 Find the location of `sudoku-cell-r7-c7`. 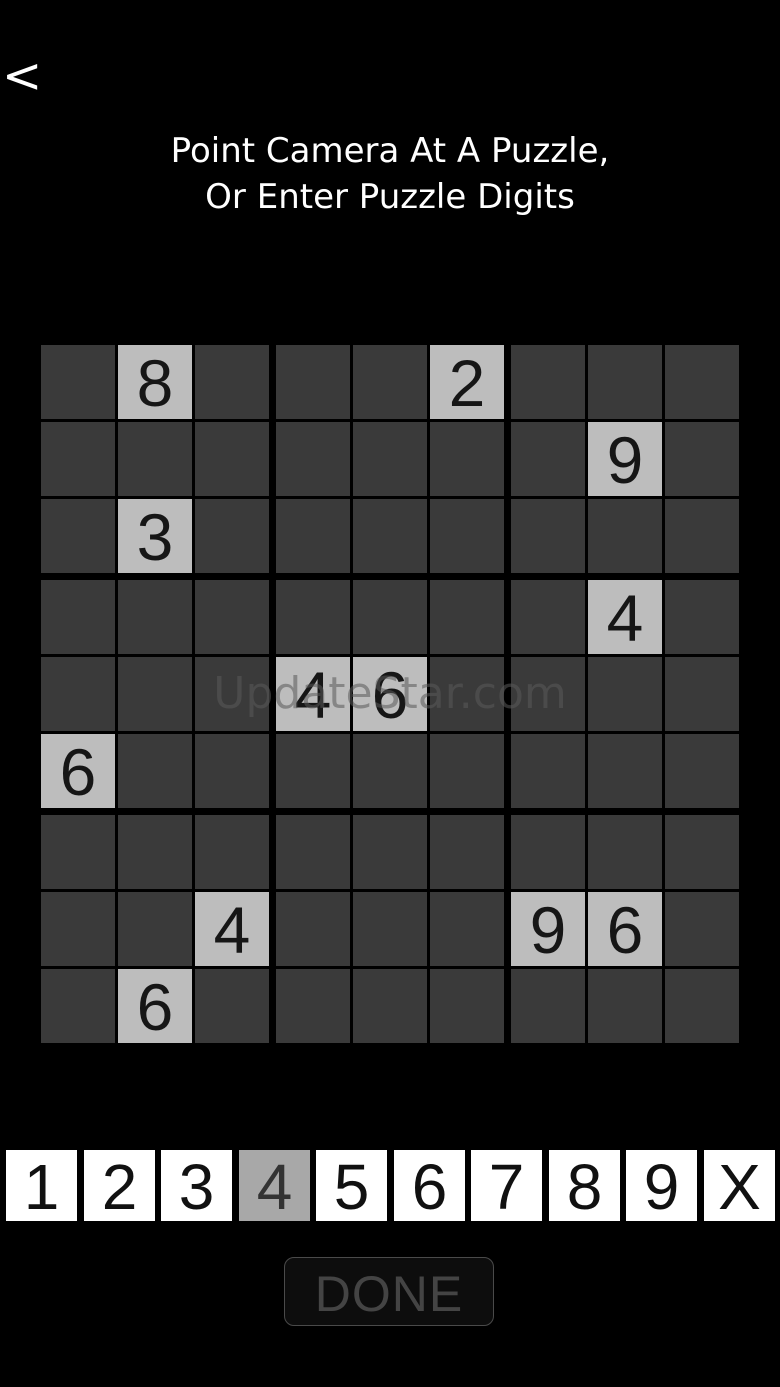

sudoku-cell-r7-c7 is located at coordinates (548, 852).